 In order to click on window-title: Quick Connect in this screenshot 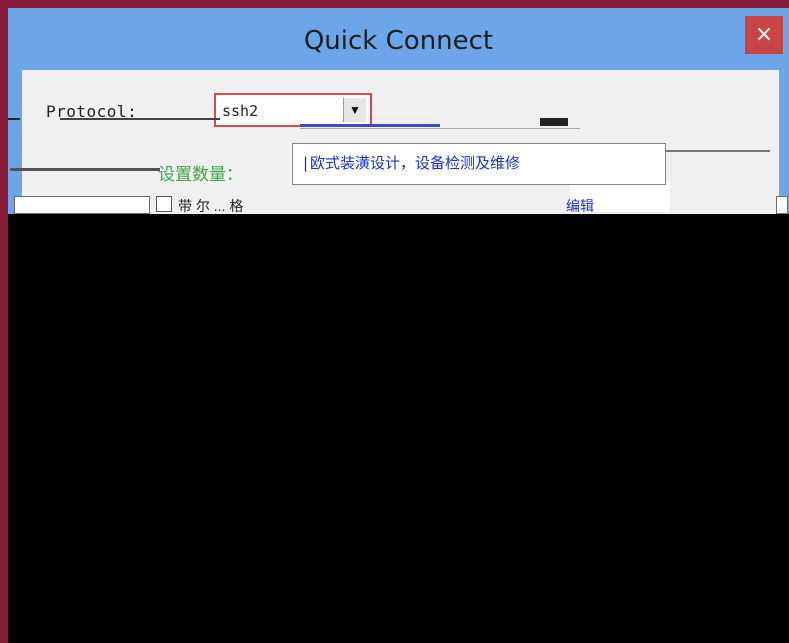, I will do `click(398, 41)`.